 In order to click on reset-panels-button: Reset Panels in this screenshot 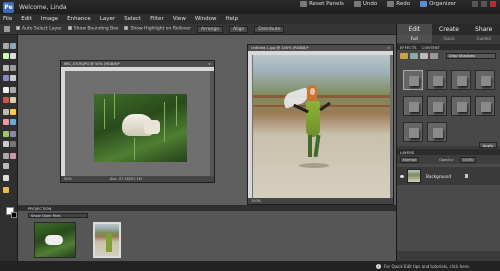, I will do `click(322, 4)`.